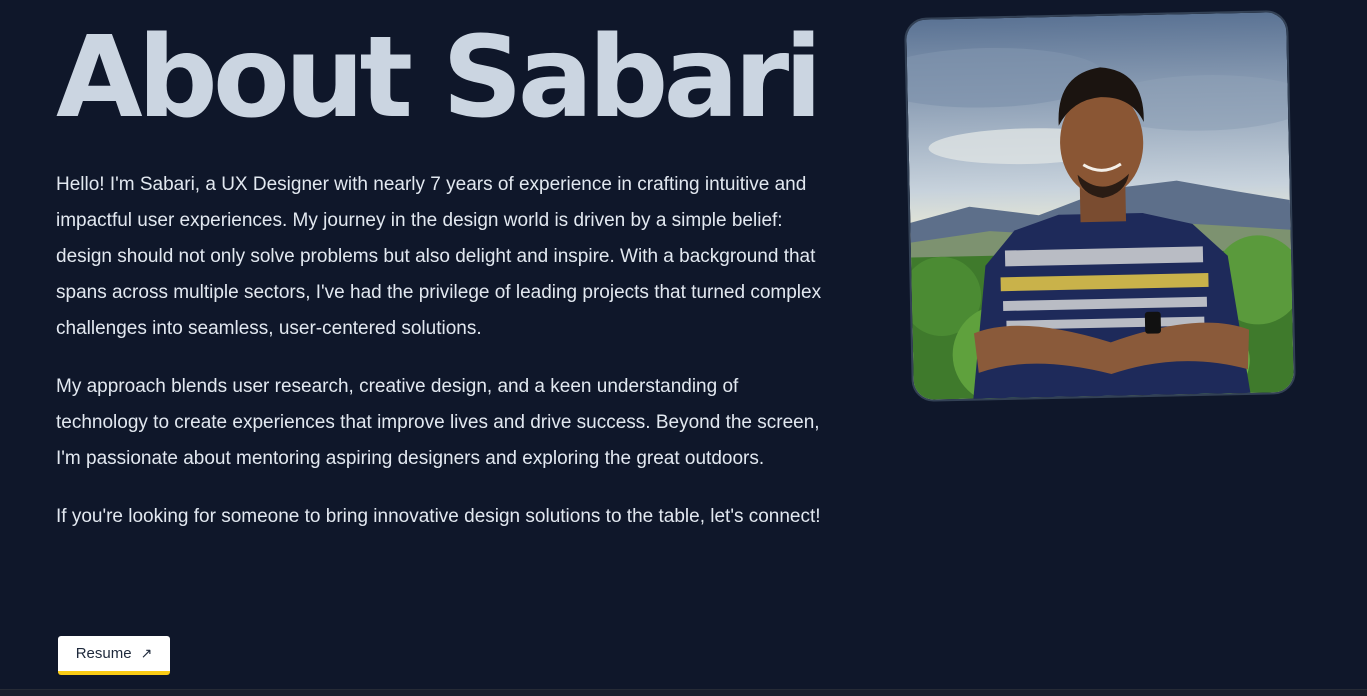  What do you see at coordinates (103, 653) in the screenshot?
I see `resume-button-label: Resume` at bounding box center [103, 653].